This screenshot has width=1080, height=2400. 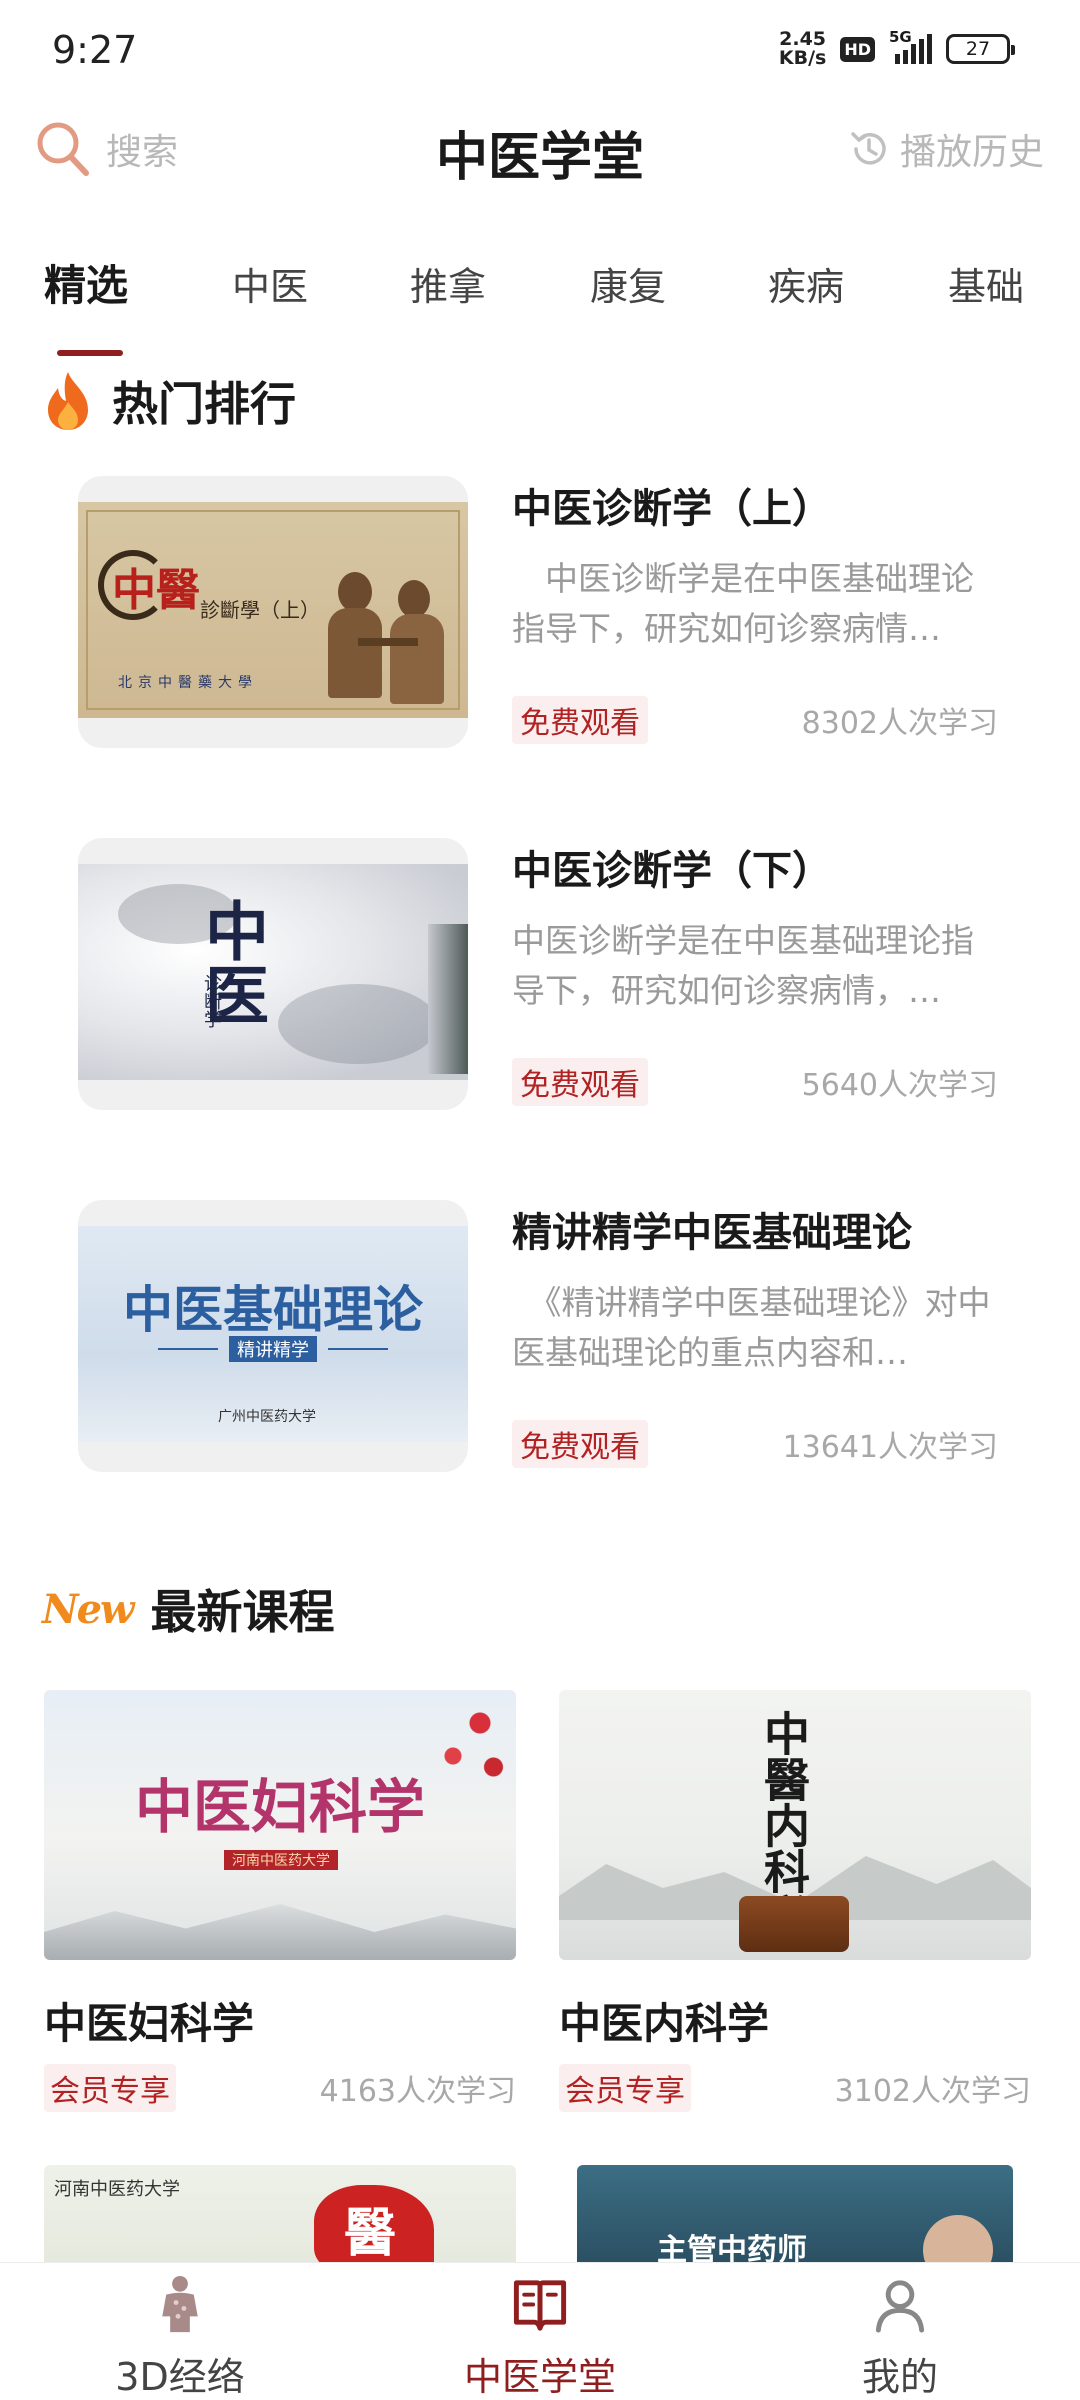 I want to click on course-title: 中医内科学, so click(x=664, y=2020).